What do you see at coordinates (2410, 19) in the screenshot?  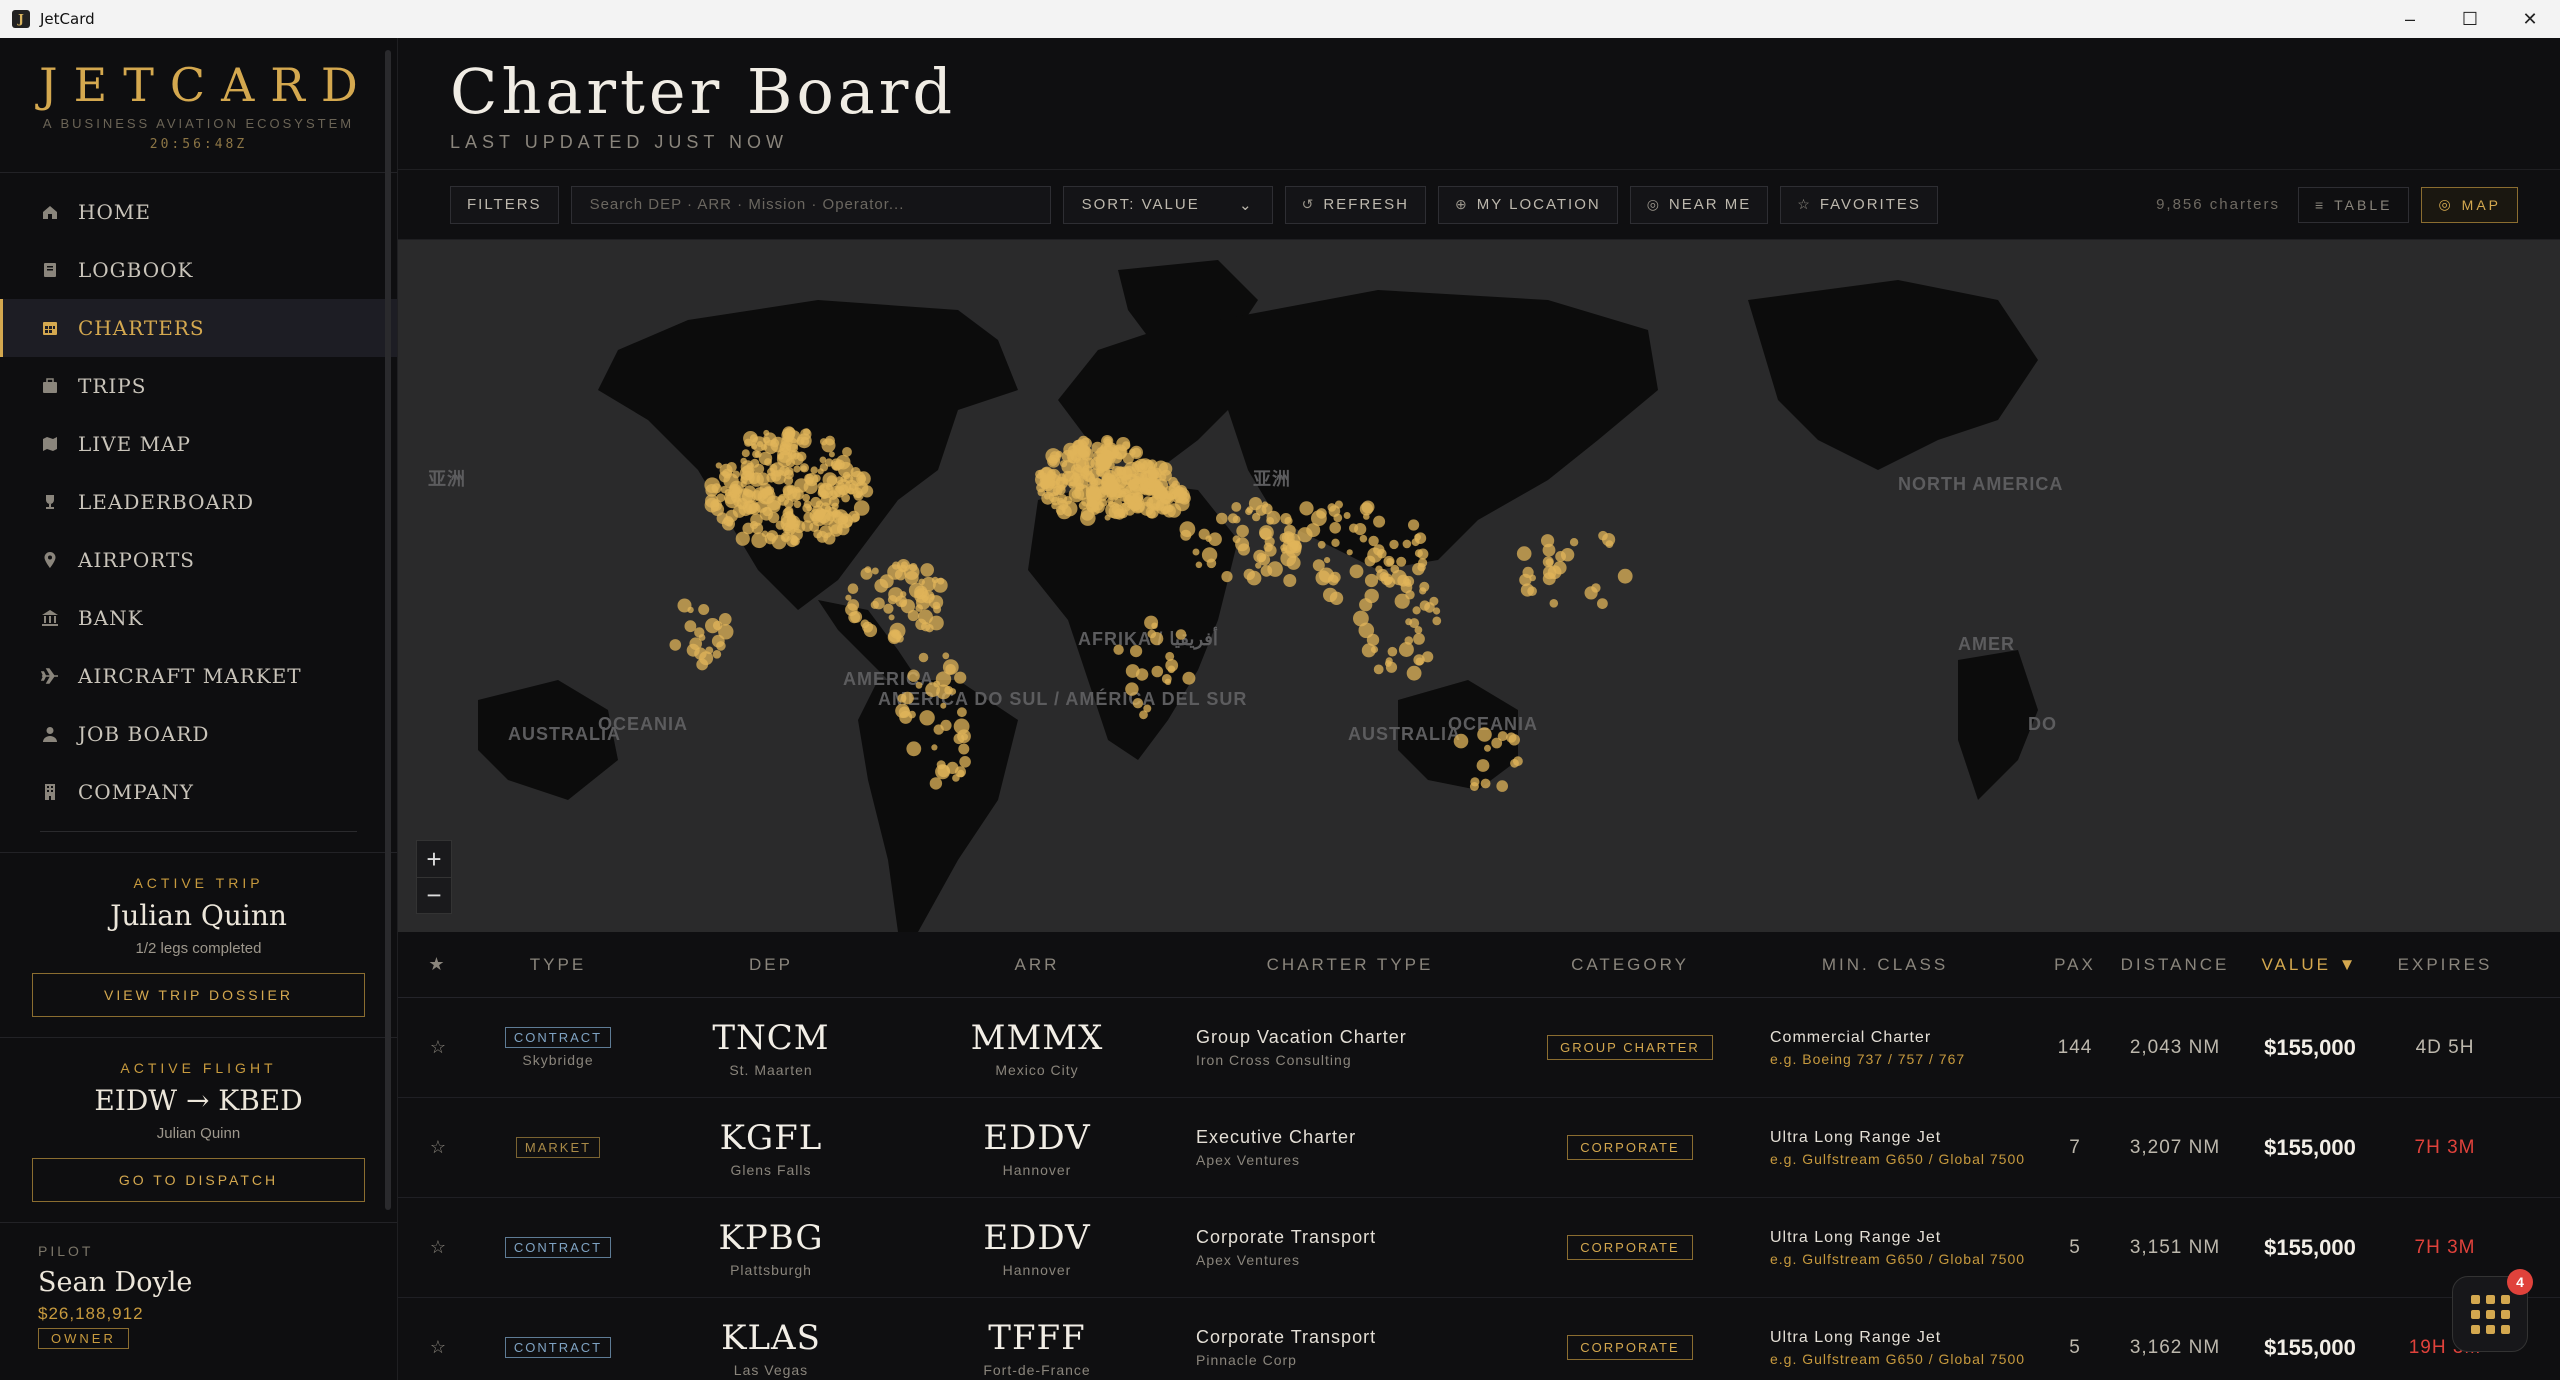 I see `minimize-button: –` at bounding box center [2410, 19].